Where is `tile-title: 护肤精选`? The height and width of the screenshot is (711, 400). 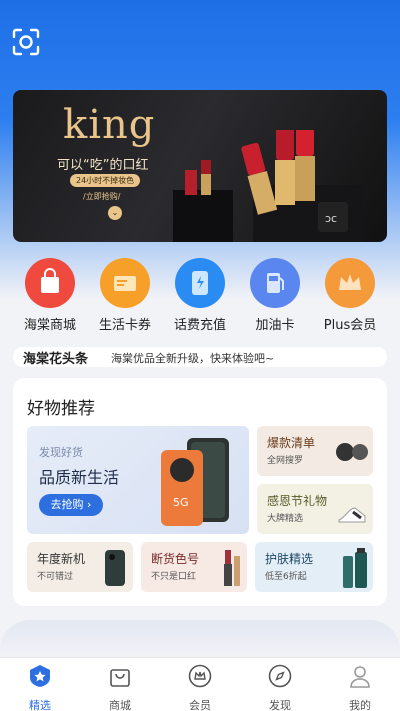 tile-title: 护肤精选 is located at coordinates (289, 559).